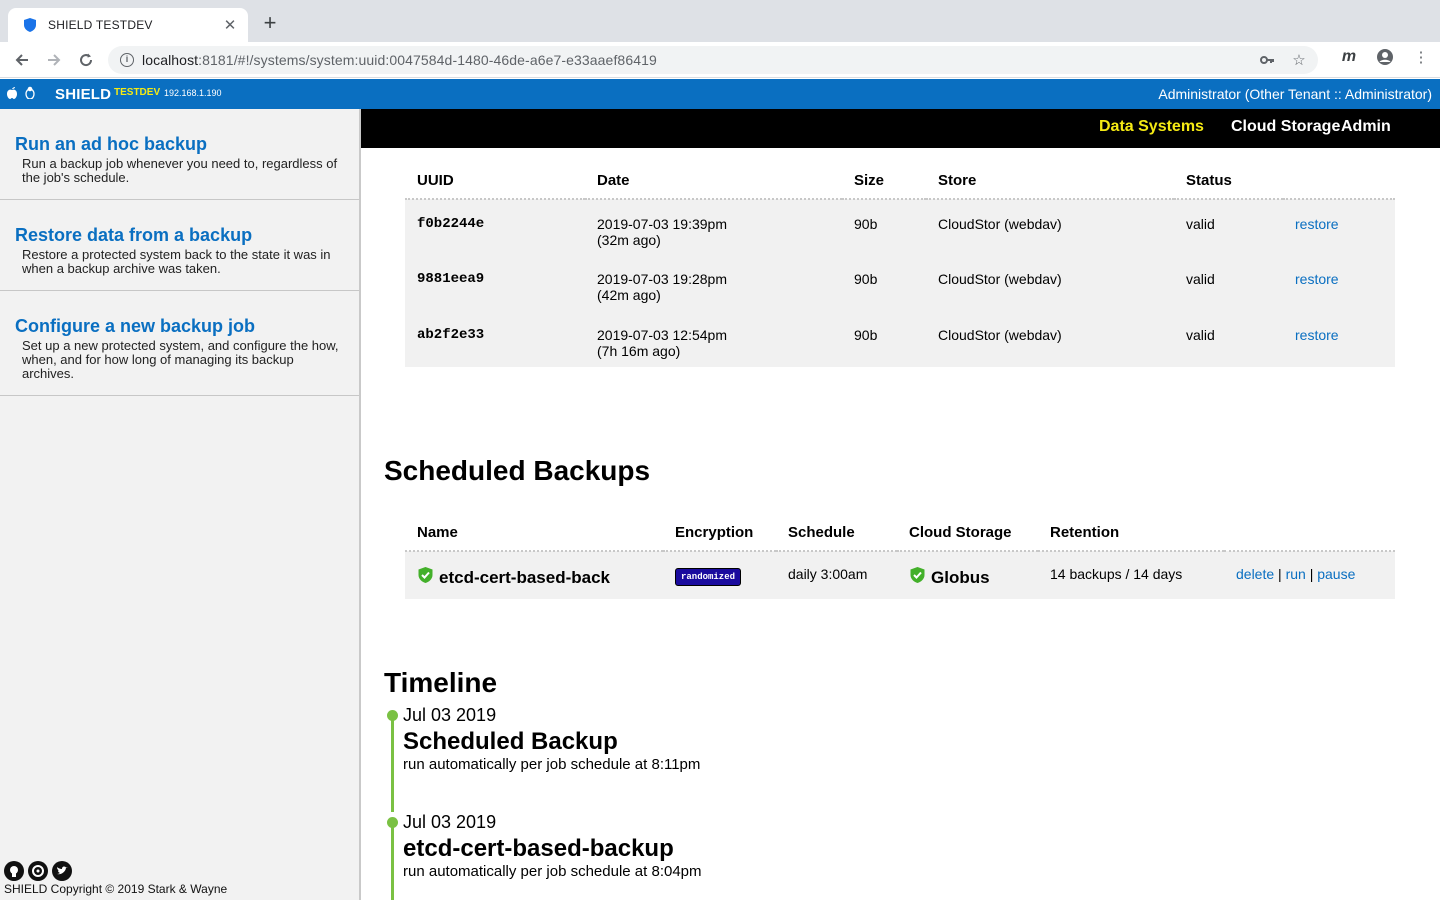 The width and height of the screenshot is (1440, 900). I want to click on nav-admin: Admin, so click(1366, 127).